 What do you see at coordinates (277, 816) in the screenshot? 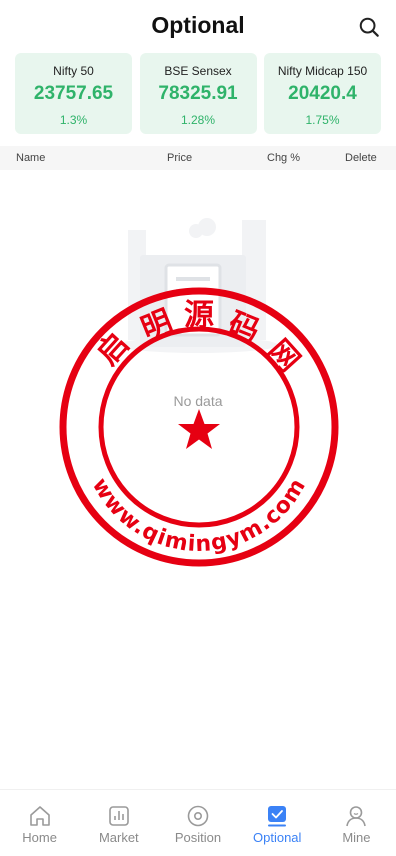
I see `optional-icon` at bounding box center [277, 816].